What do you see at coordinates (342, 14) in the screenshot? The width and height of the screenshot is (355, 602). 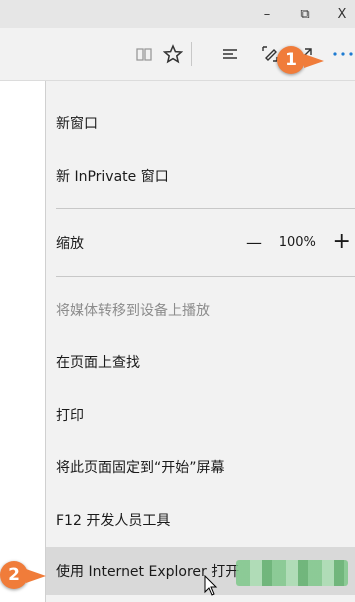 I see `close-icon: X` at bounding box center [342, 14].